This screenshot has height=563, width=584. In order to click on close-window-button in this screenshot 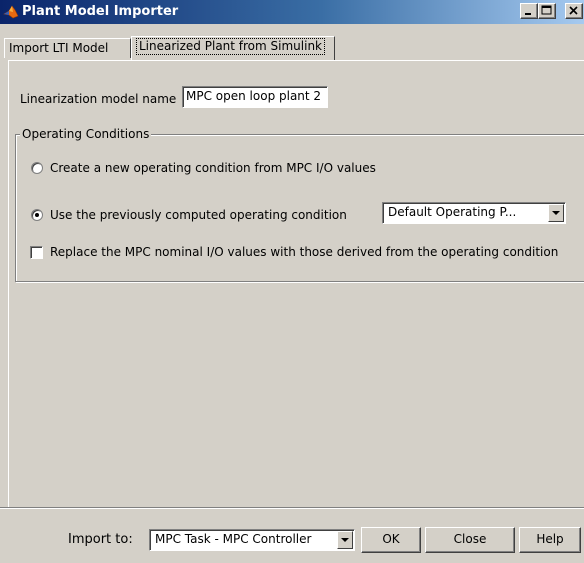, I will do `click(574, 11)`.